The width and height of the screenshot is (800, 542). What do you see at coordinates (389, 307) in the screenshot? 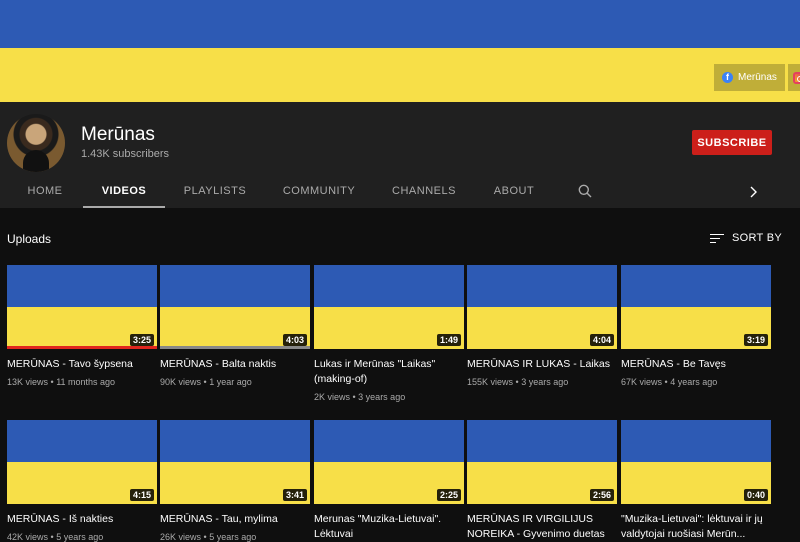
I see `video-thumbnail: 1:49` at bounding box center [389, 307].